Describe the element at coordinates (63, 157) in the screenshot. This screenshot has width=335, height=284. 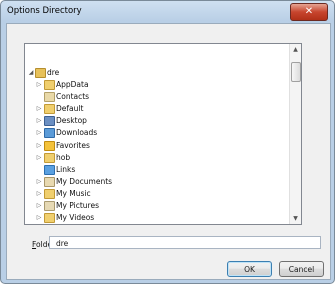
I see `tree-item-label: hob` at that location.